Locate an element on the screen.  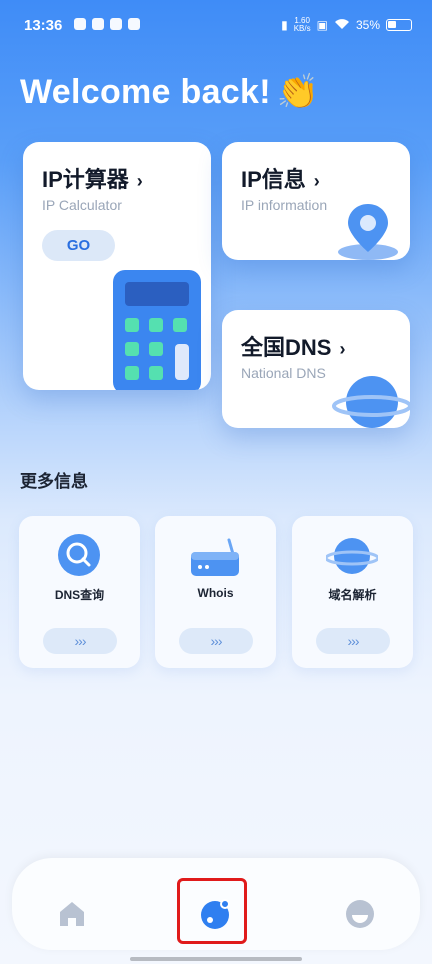
calculator-icon is located at coordinates (157, 330).